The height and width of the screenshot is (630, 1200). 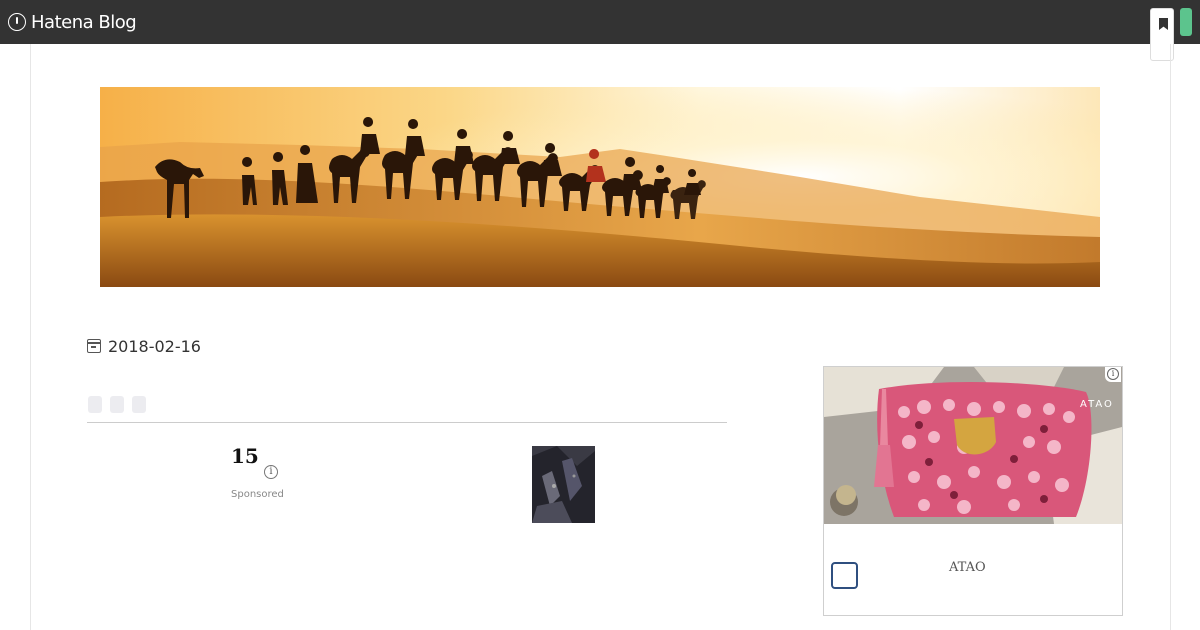 What do you see at coordinates (154, 346) in the screenshot?
I see `date-text: 2018-02-16` at bounding box center [154, 346].